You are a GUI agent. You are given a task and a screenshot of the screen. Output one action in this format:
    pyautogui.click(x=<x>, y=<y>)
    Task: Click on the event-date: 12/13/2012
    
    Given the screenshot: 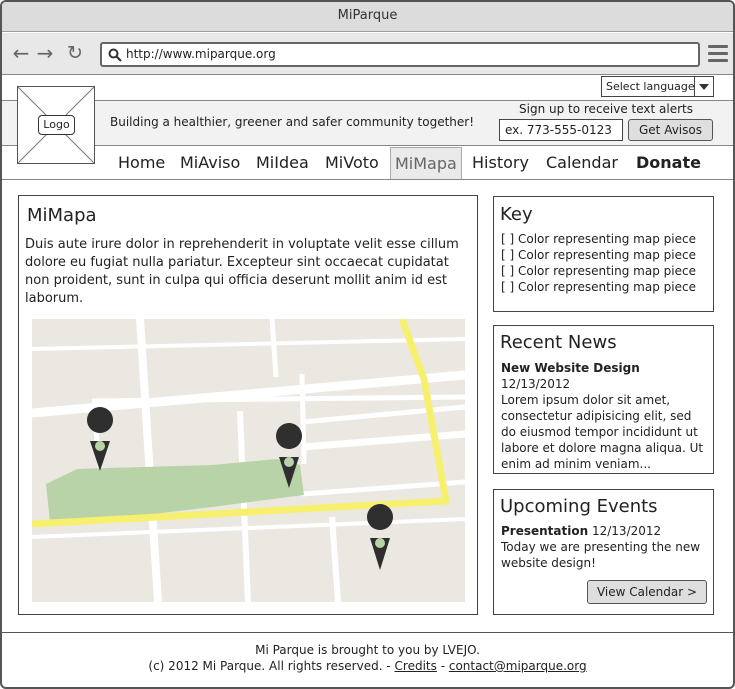 What is the action you would take?
    pyautogui.click(x=626, y=531)
    